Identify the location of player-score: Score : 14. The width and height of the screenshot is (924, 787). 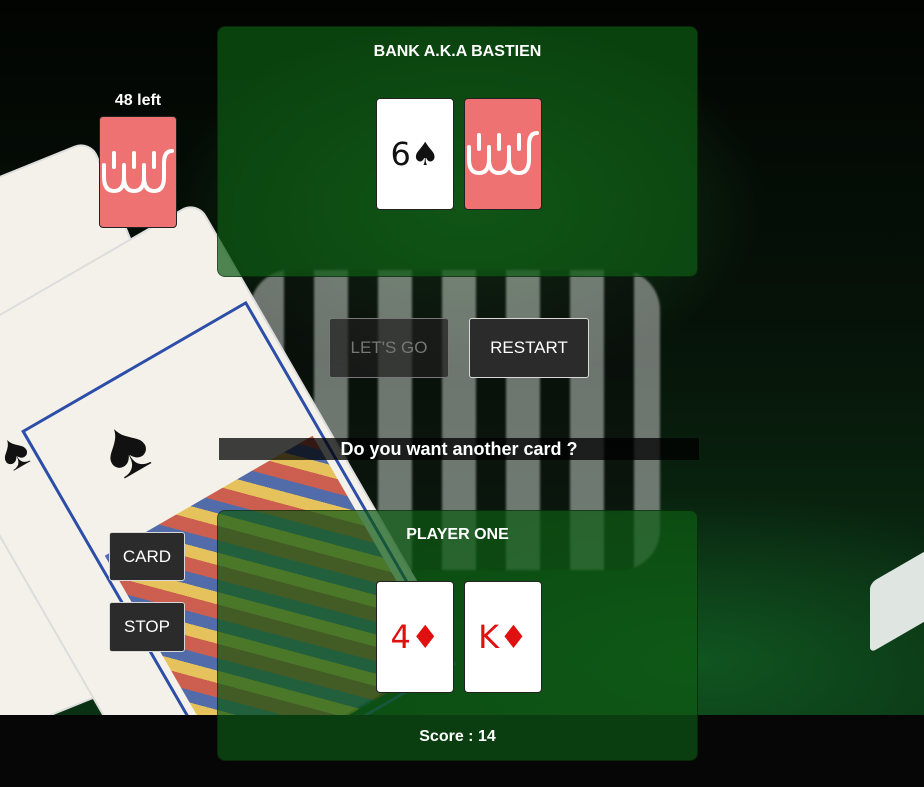
(457, 737).